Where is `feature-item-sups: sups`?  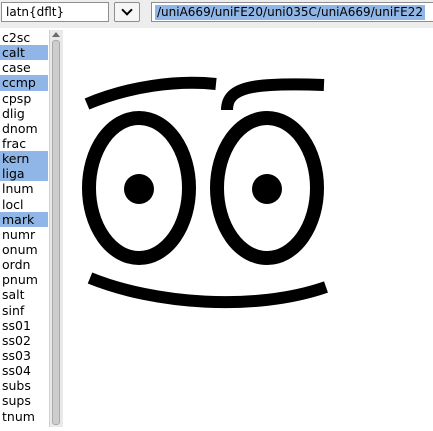 feature-item-sups: sups is located at coordinates (24, 400).